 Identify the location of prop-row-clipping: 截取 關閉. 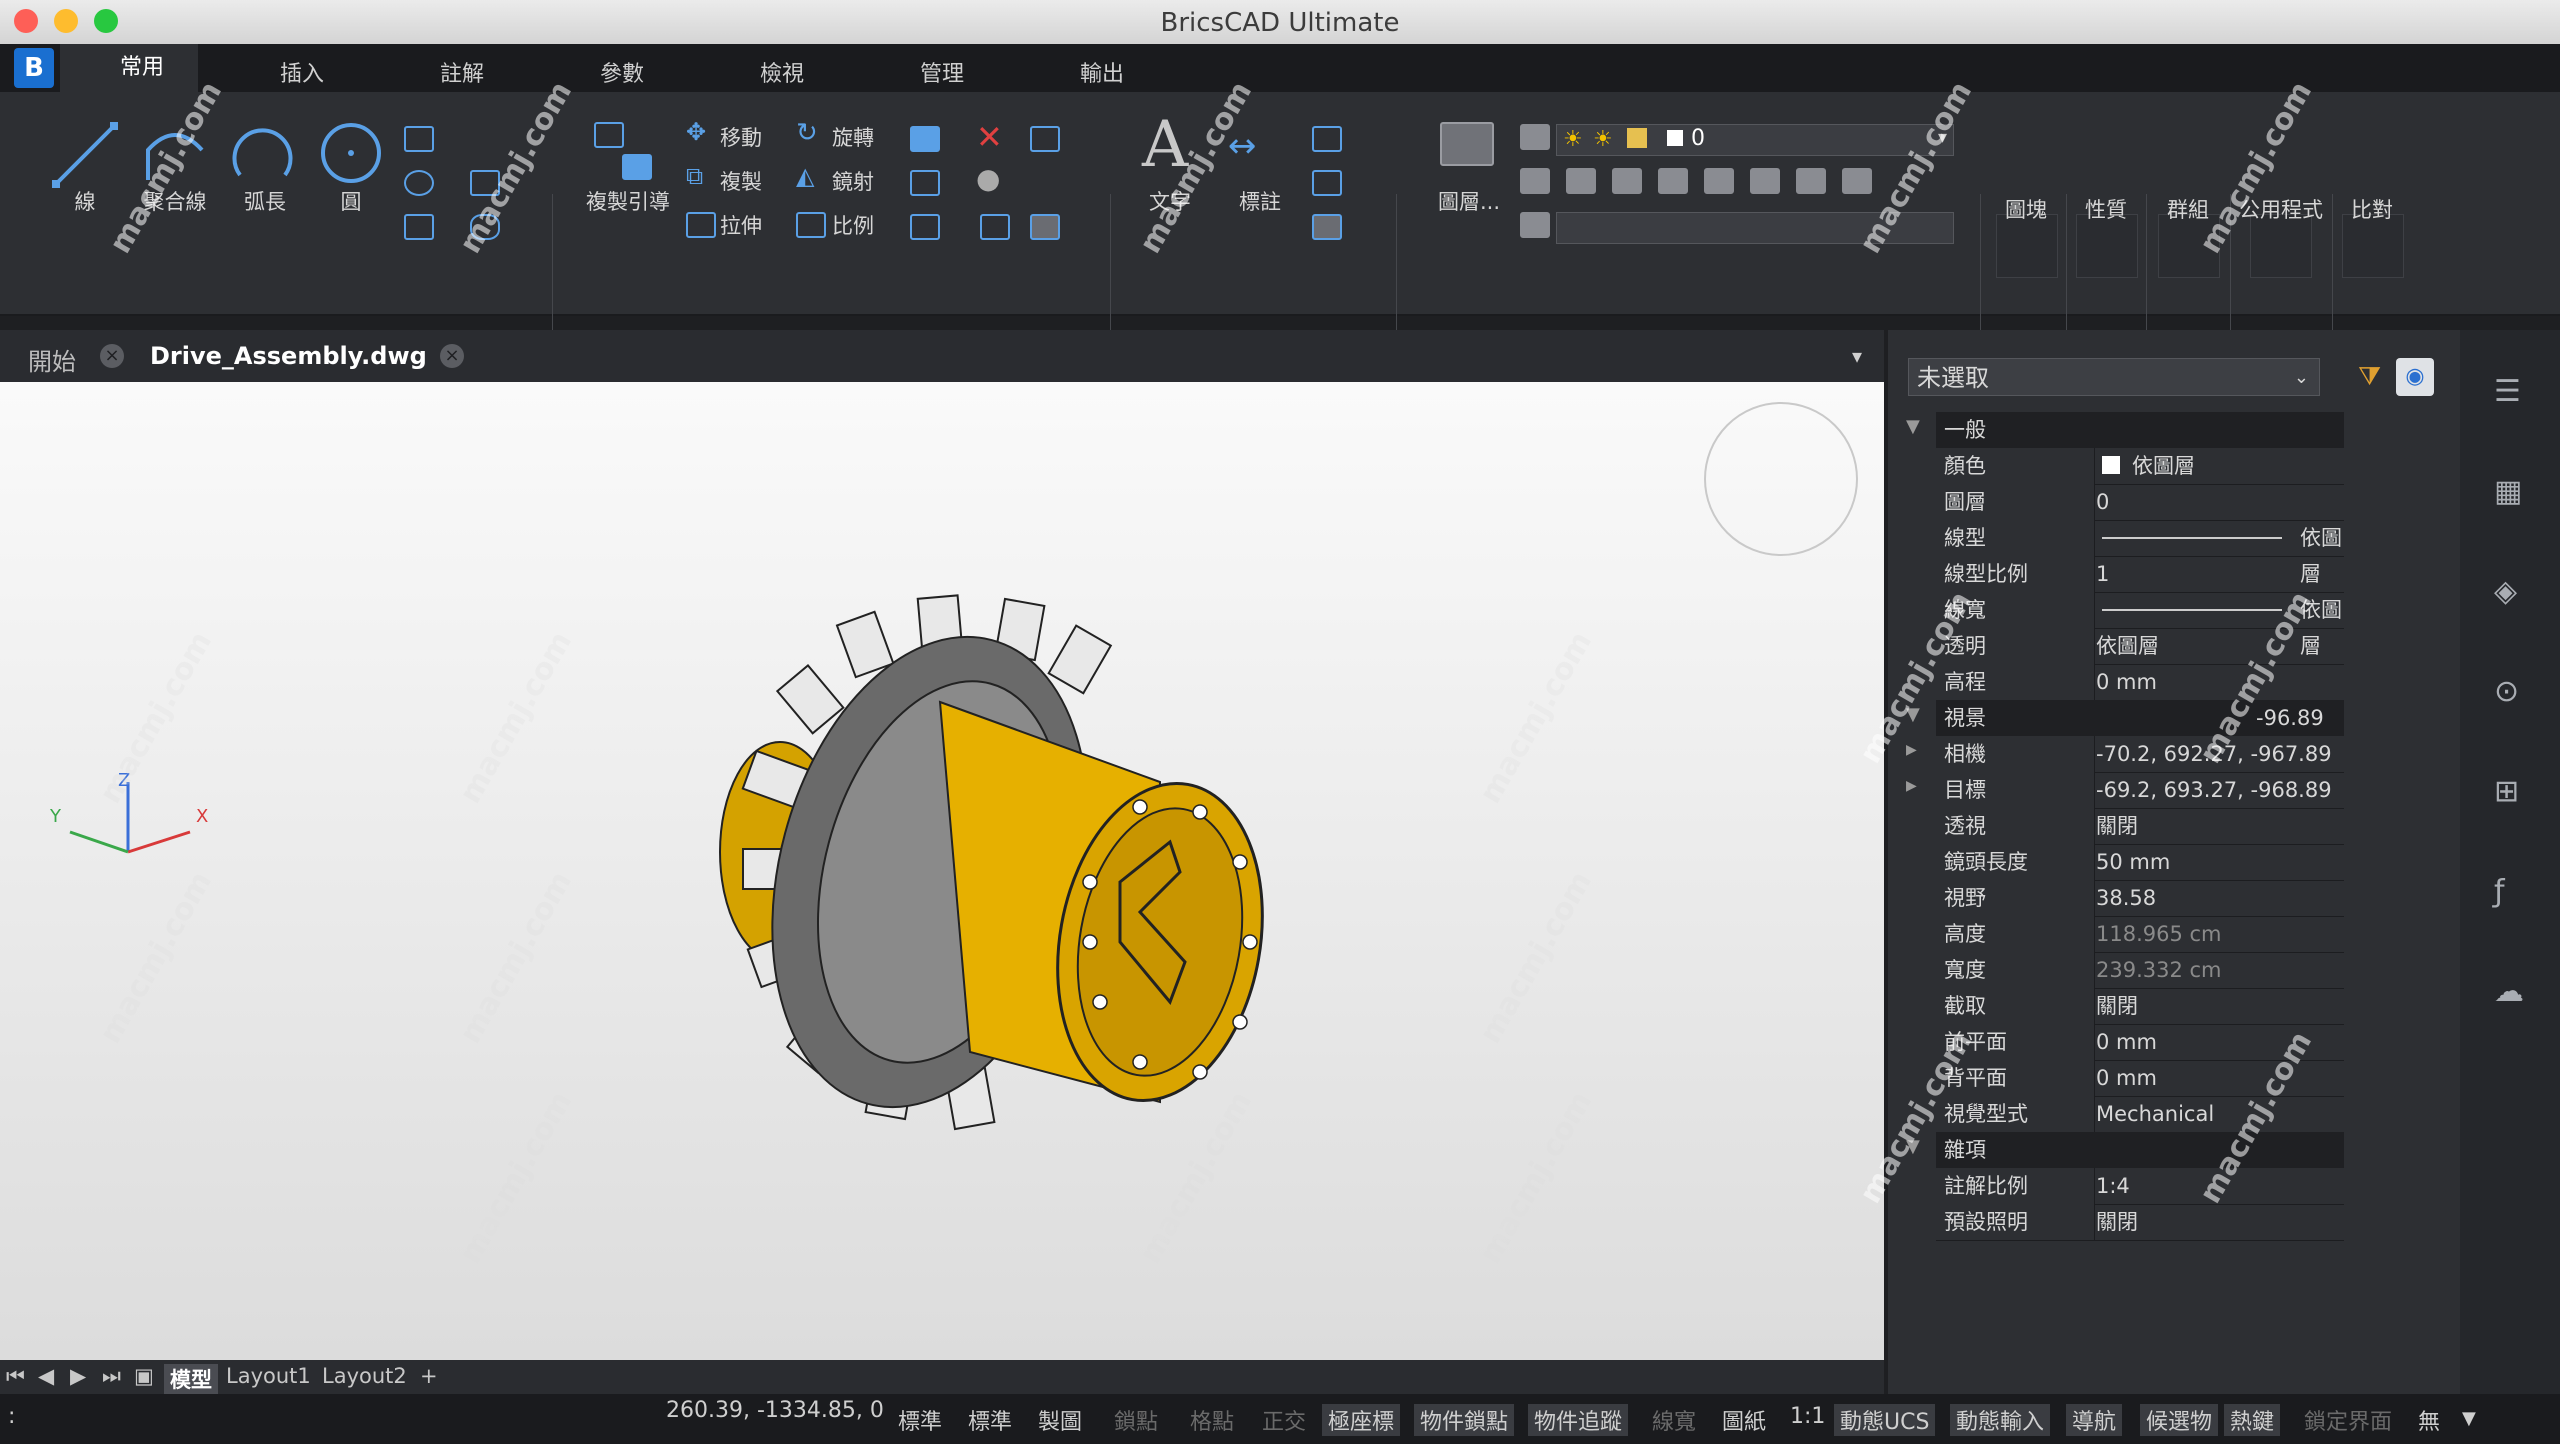
(2140, 1006).